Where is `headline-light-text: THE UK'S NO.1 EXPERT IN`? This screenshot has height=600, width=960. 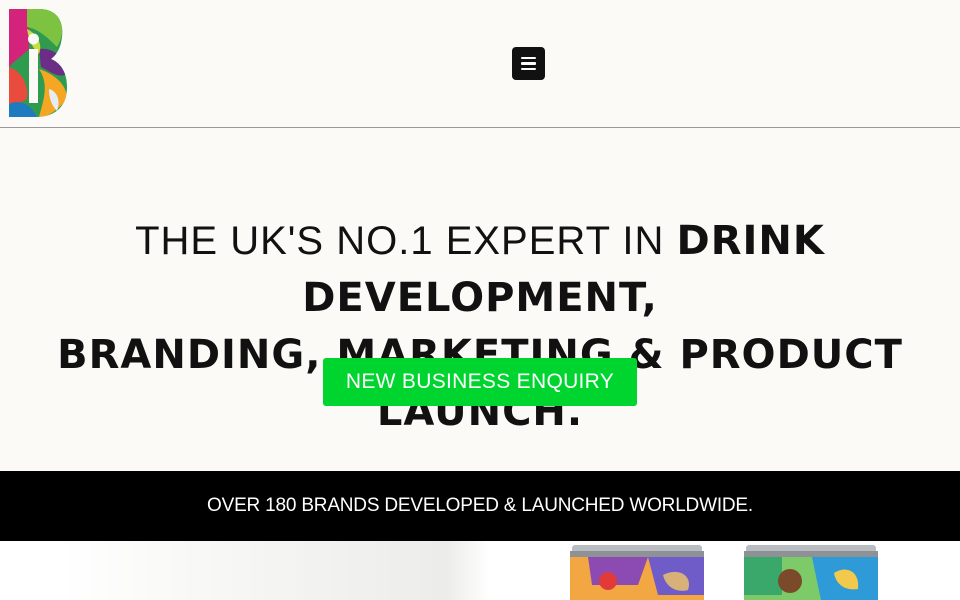
headline-light-text: THE UK'S NO.1 EXPERT IN is located at coordinates (406, 241).